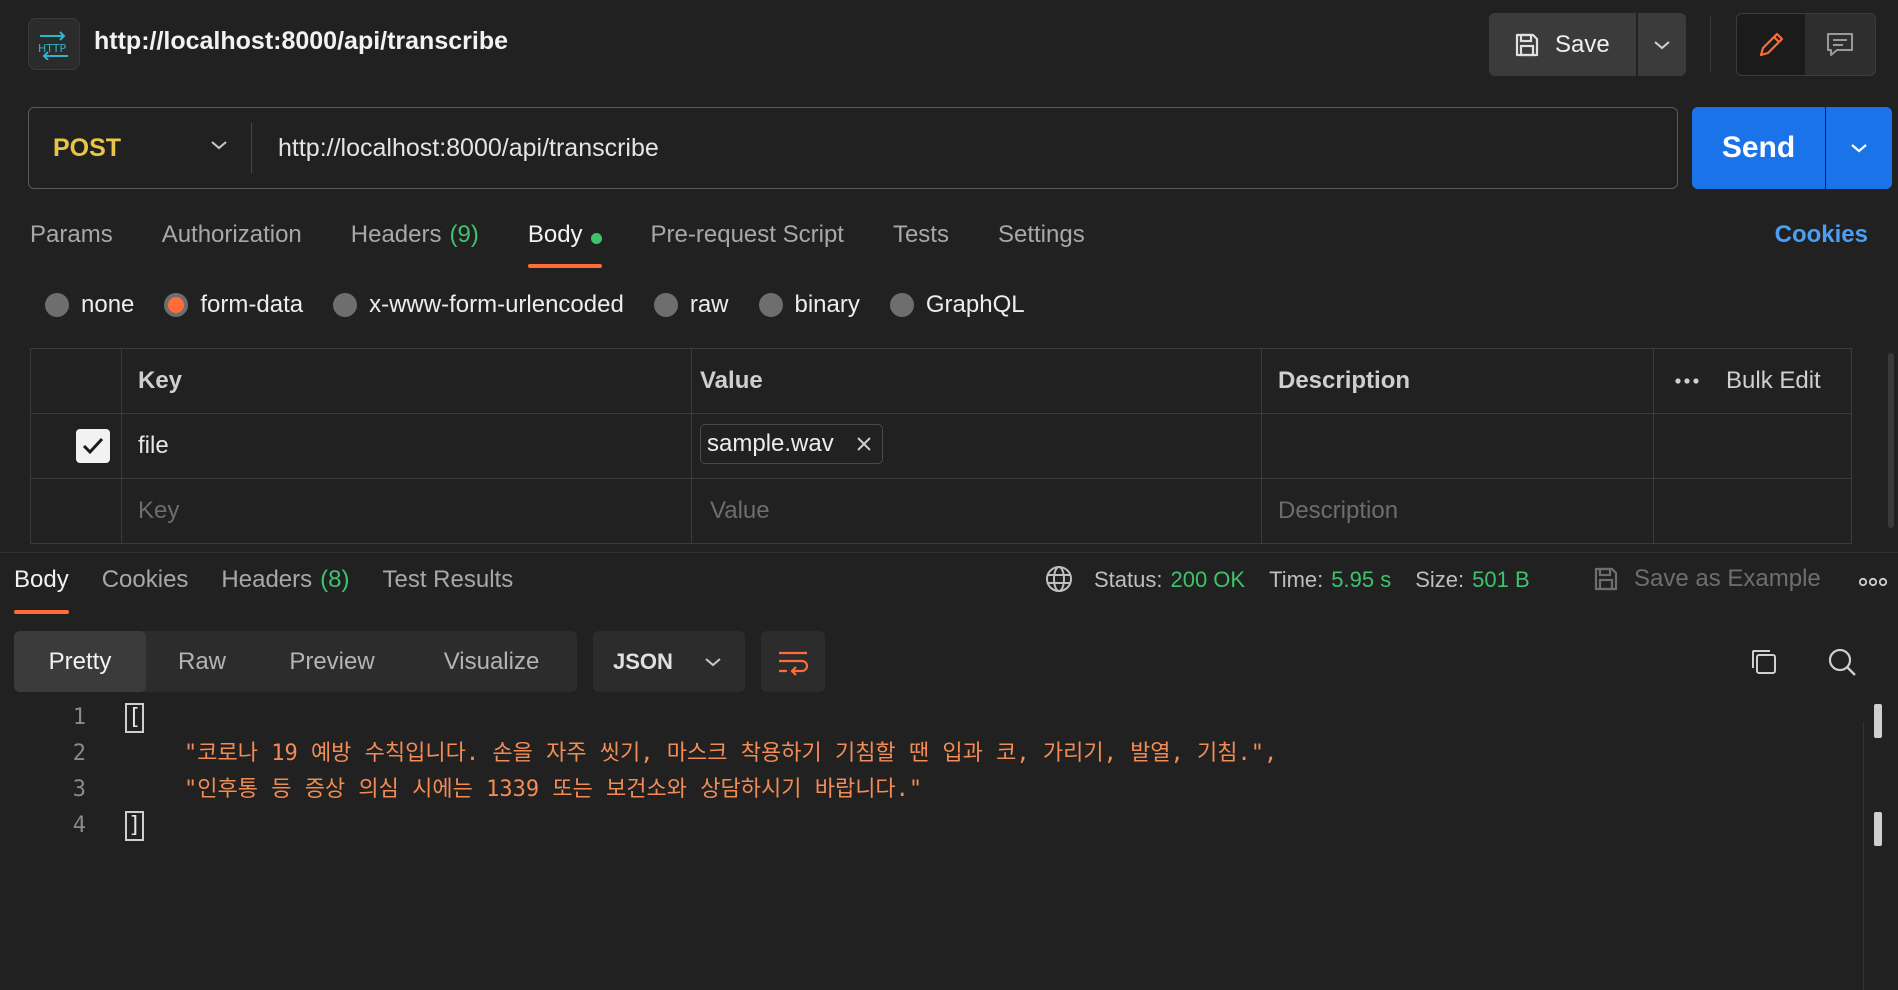 This screenshot has width=1898, height=990. I want to click on table-row: file sample.wav, so click(941, 446).